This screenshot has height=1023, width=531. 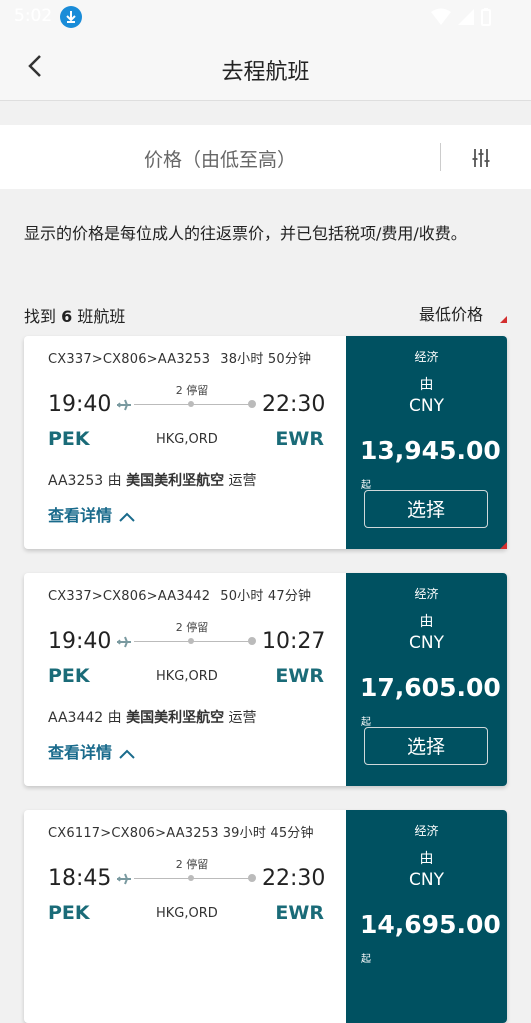 What do you see at coordinates (181, 833) in the screenshot?
I see `route-label: CX6117>CX806>AA3253 39小时 45分钟` at bounding box center [181, 833].